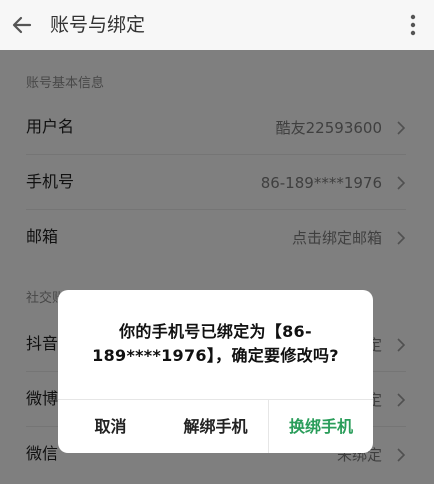 The height and width of the screenshot is (484, 434). I want to click on cancel-button: 取消, so click(110, 426).